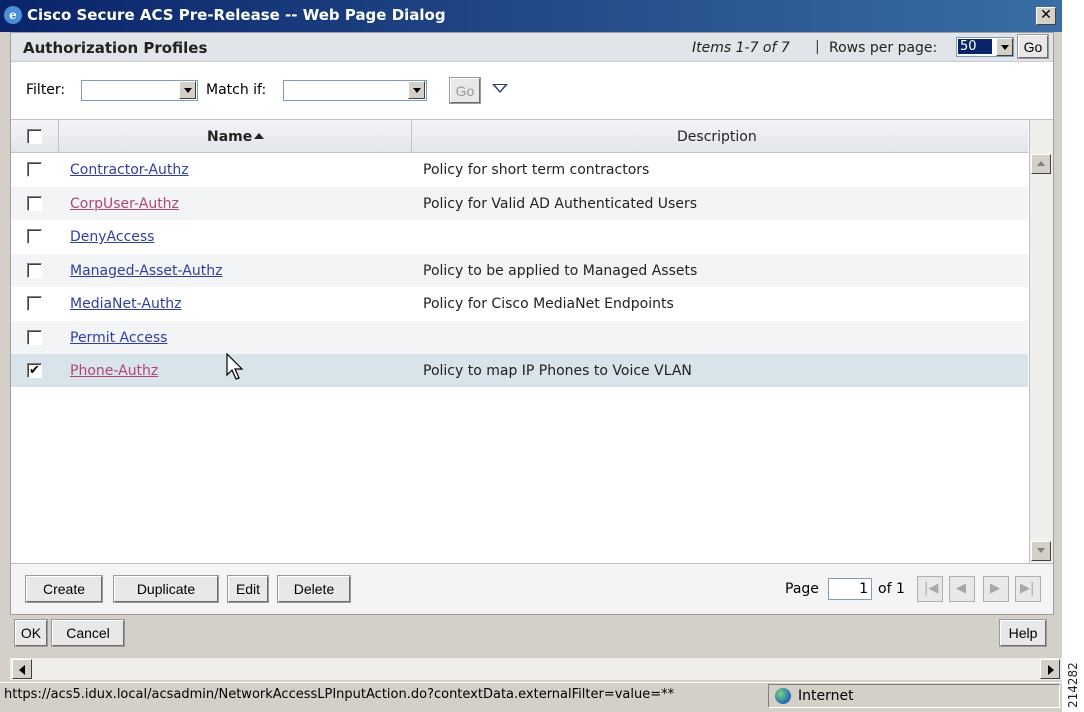 This screenshot has width=1084, height=712. Describe the element at coordinates (1050, 669) in the screenshot. I see `scroll-right-icon` at that location.